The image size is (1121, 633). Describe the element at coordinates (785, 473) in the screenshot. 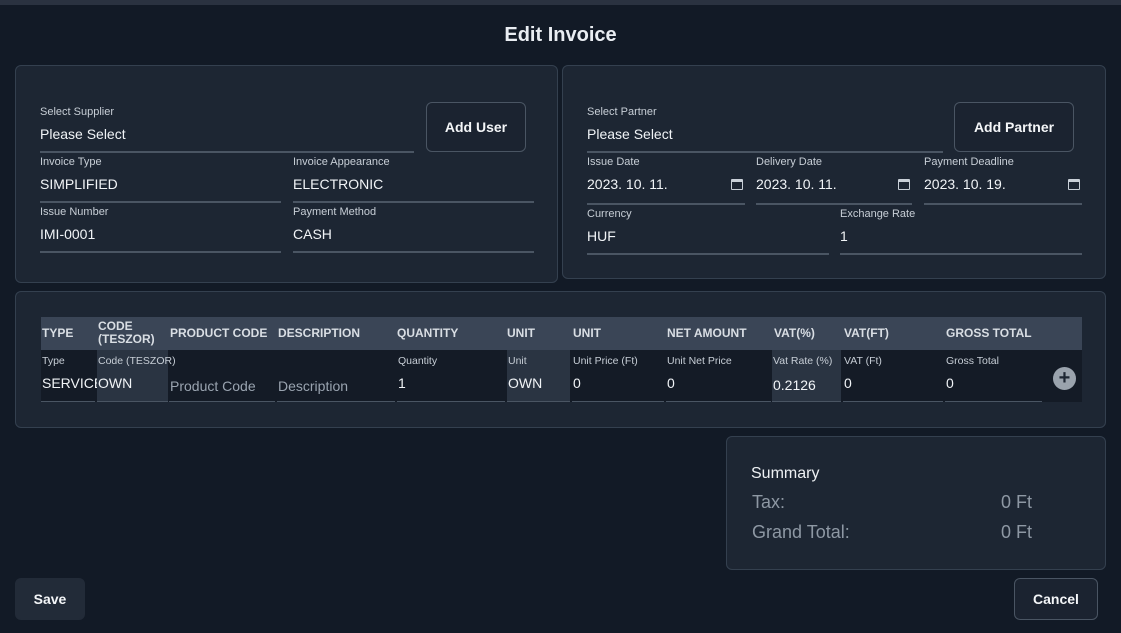

I see `summary-title: Summary` at that location.